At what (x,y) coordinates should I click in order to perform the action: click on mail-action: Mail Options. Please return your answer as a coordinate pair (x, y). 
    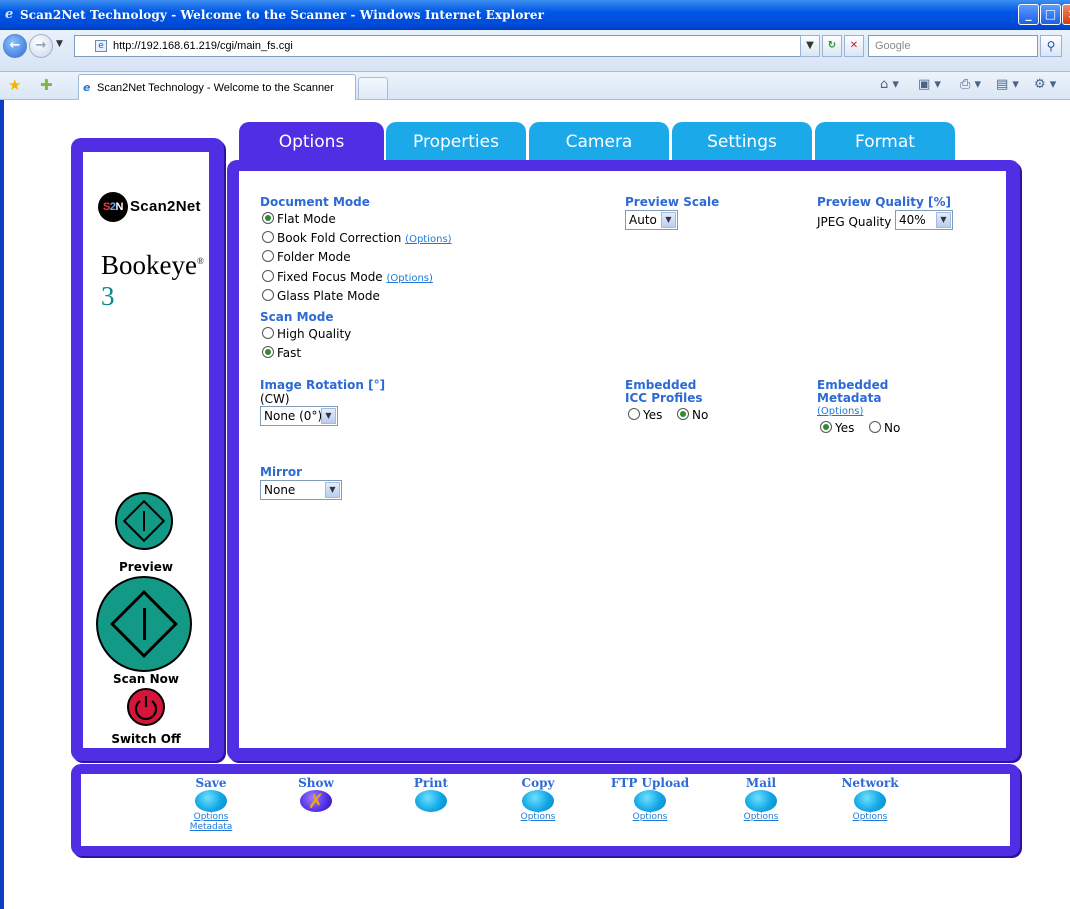
    Looking at the image, I should click on (761, 799).